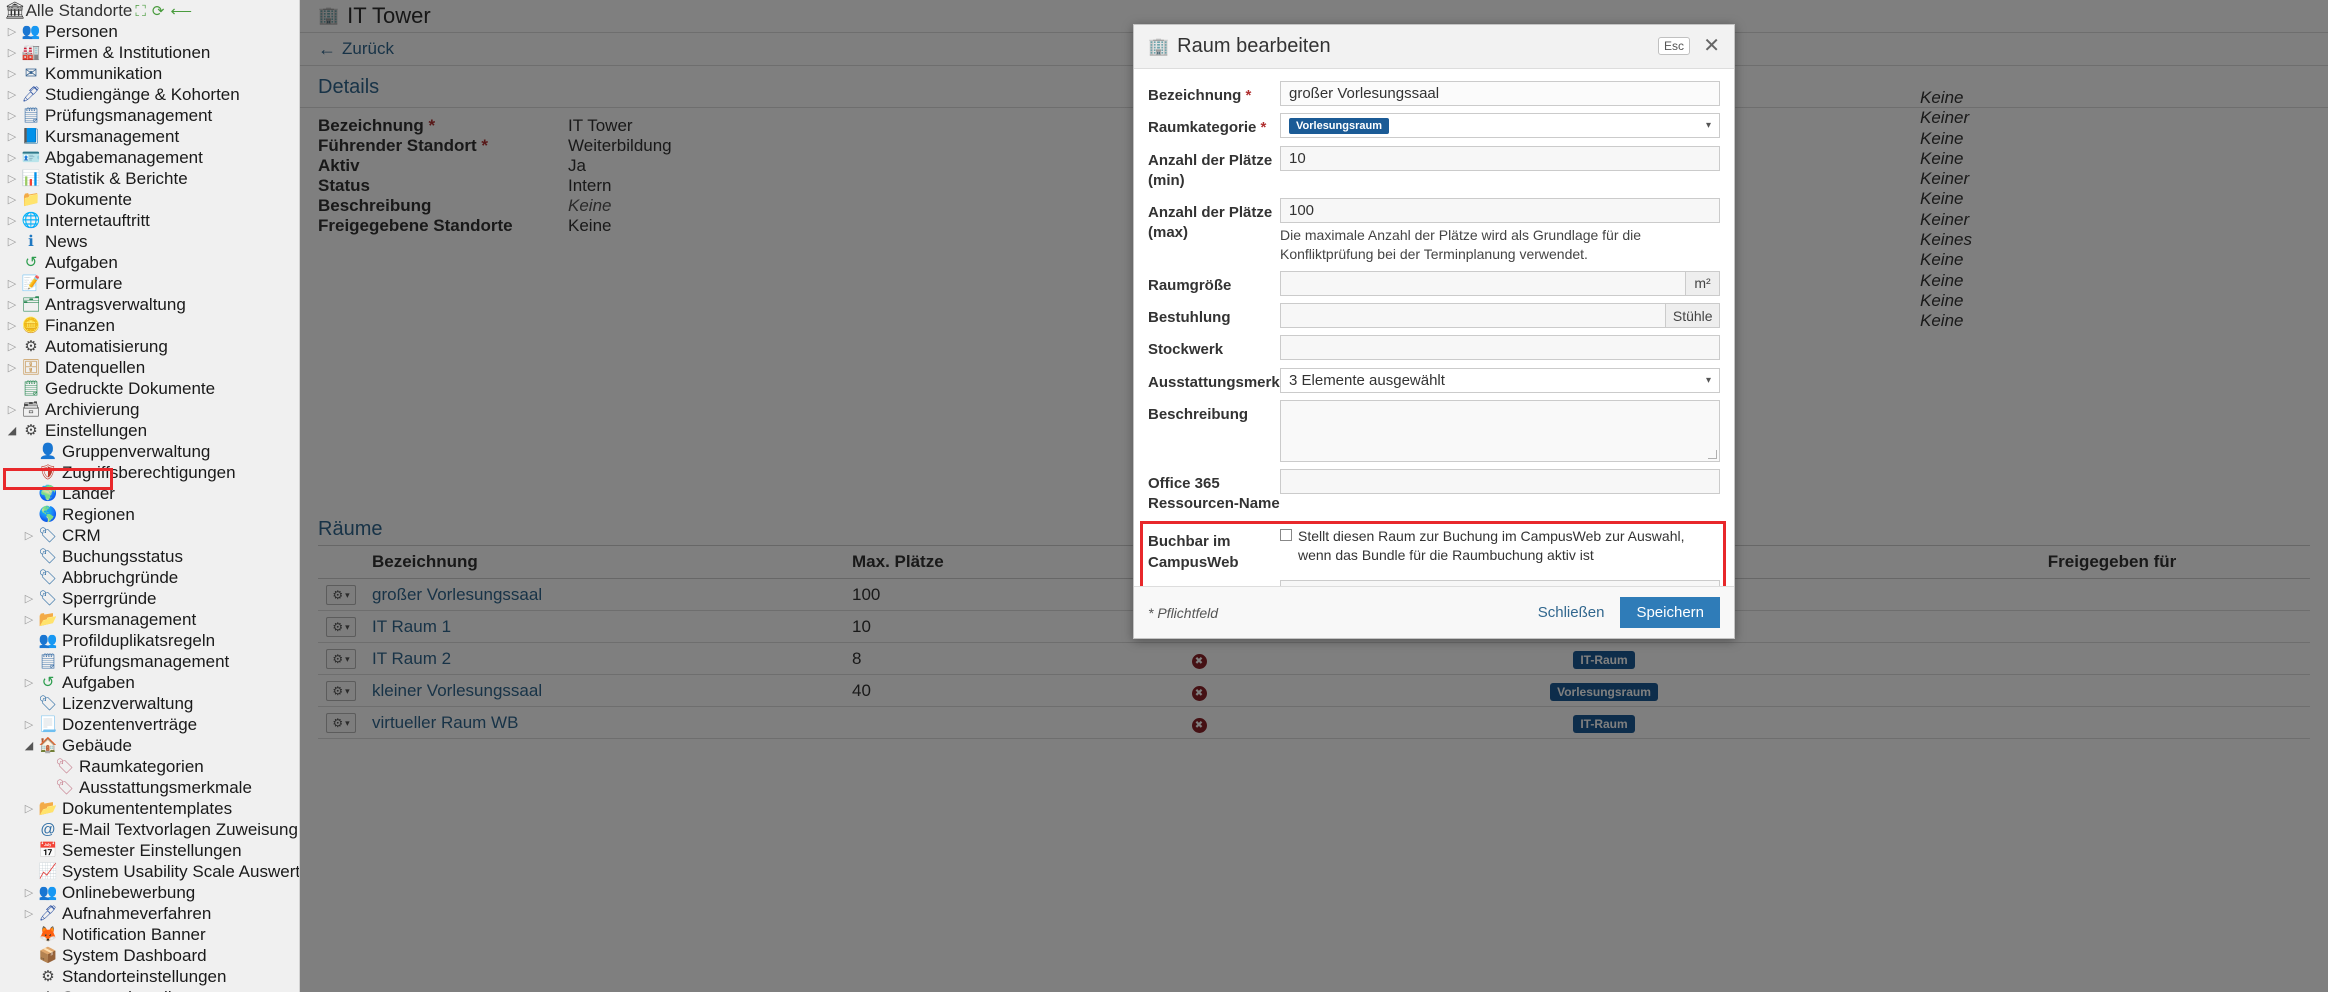  Describe the element at coordinates (1500, 380) in the screenshot. I see `ausstattungsmerkmale-select: 3 Elemente ausgewählt ▾` at that location.